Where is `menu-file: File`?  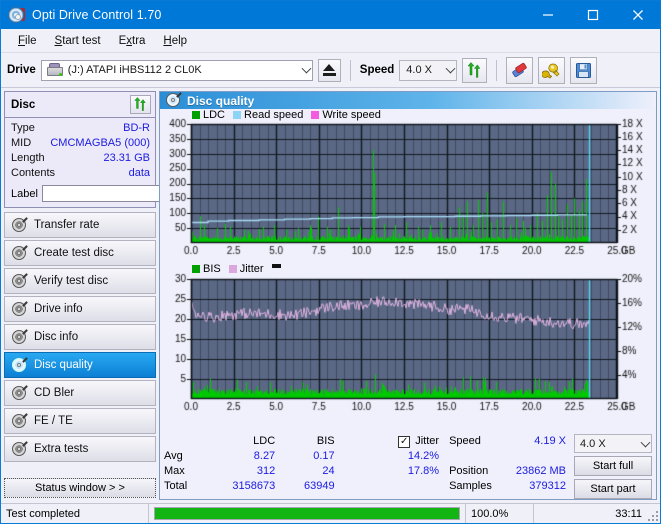 menu-file: File is located at coordinates (27, 41).